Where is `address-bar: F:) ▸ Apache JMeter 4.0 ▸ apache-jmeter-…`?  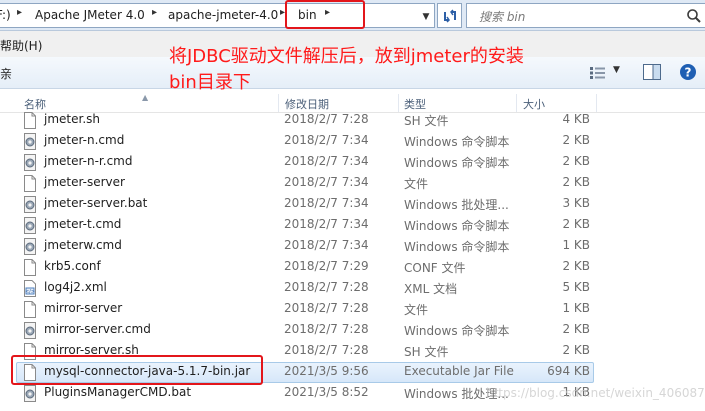 address-bar: F:) ▸ Apache JMeter 4.0 ▸ apache-jmeter-… is located at coordinates (217, 15).